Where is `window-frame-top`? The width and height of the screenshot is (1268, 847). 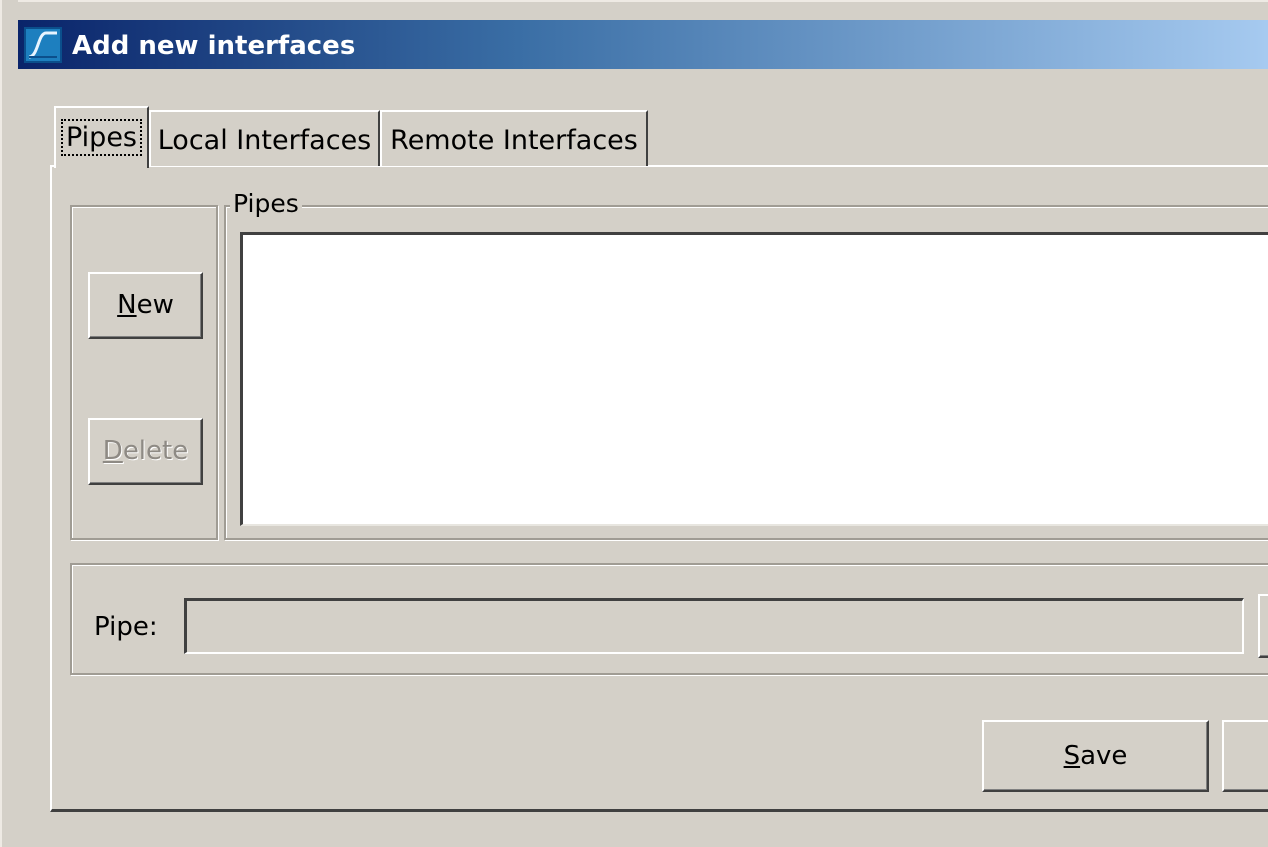
window-frame-top is located at coordinates (634, 9).